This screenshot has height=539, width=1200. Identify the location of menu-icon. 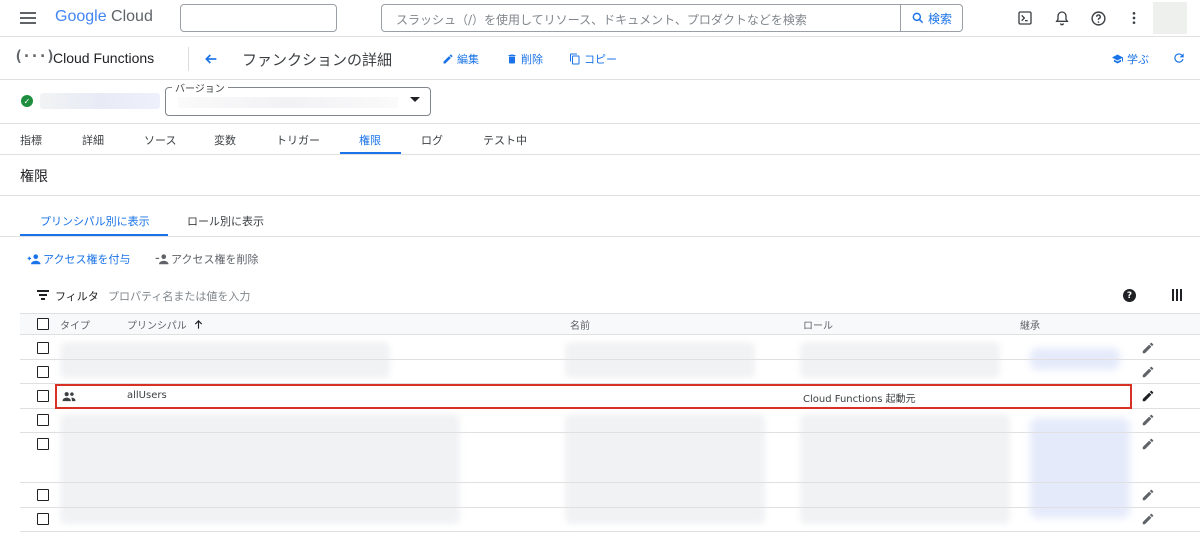
(28, 18).